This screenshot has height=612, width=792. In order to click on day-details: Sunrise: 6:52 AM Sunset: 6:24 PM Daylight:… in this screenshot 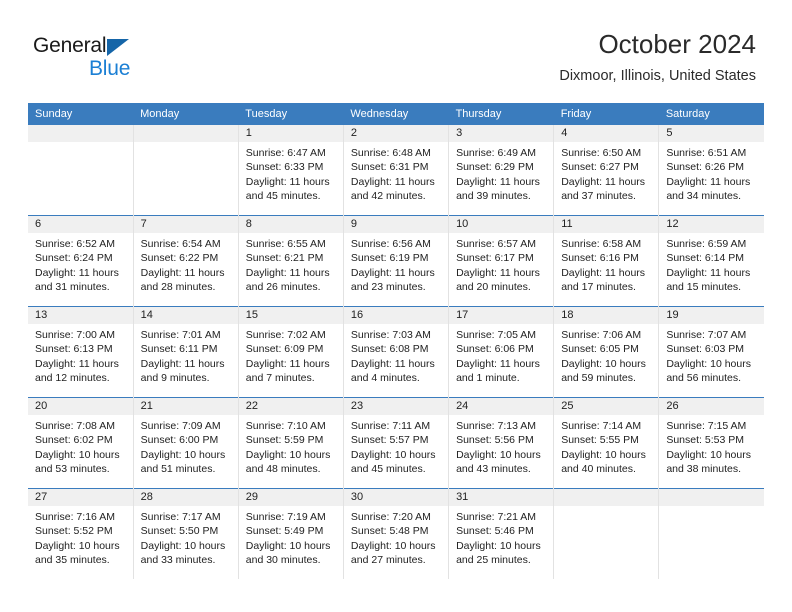, I will do `click(80, 263)`.